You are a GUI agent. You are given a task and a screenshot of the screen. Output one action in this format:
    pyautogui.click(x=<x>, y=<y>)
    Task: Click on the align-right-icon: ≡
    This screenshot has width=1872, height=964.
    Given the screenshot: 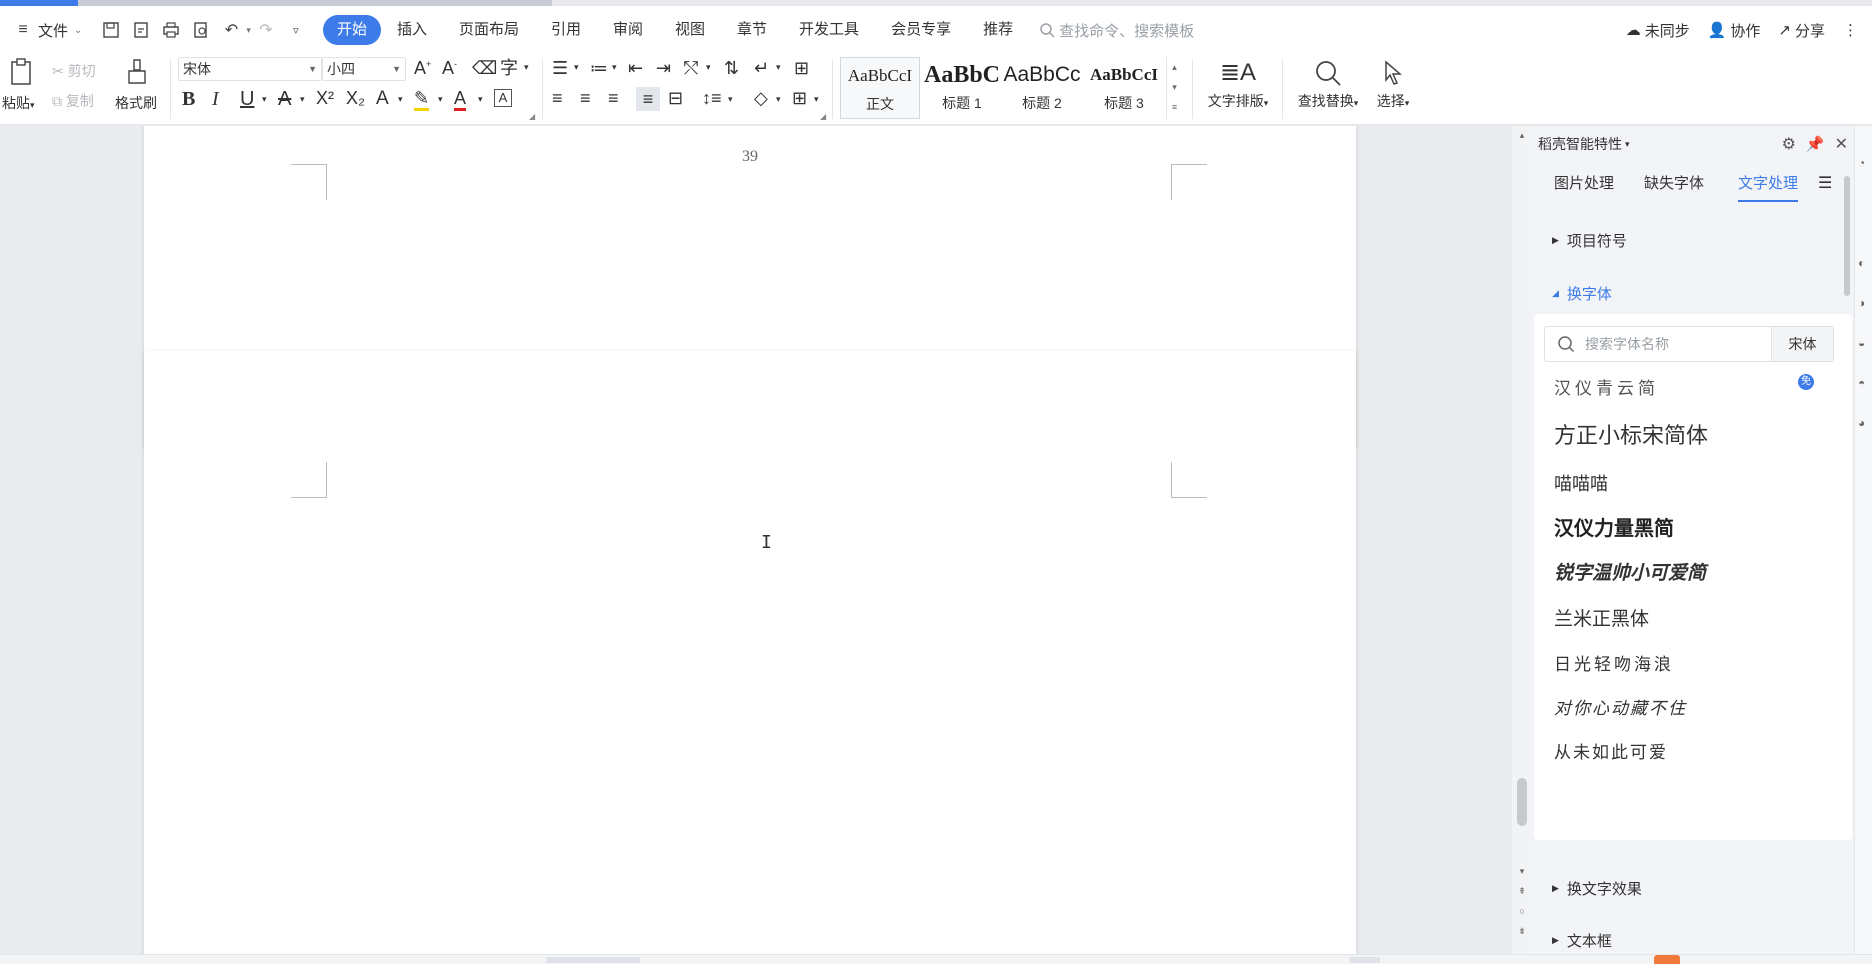 What is the action you would take?
    pyautogui.click(x=613, y=98)
    